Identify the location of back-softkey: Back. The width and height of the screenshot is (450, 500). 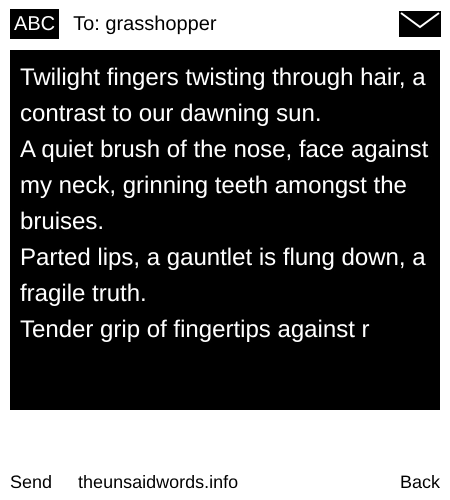
(420, 482).